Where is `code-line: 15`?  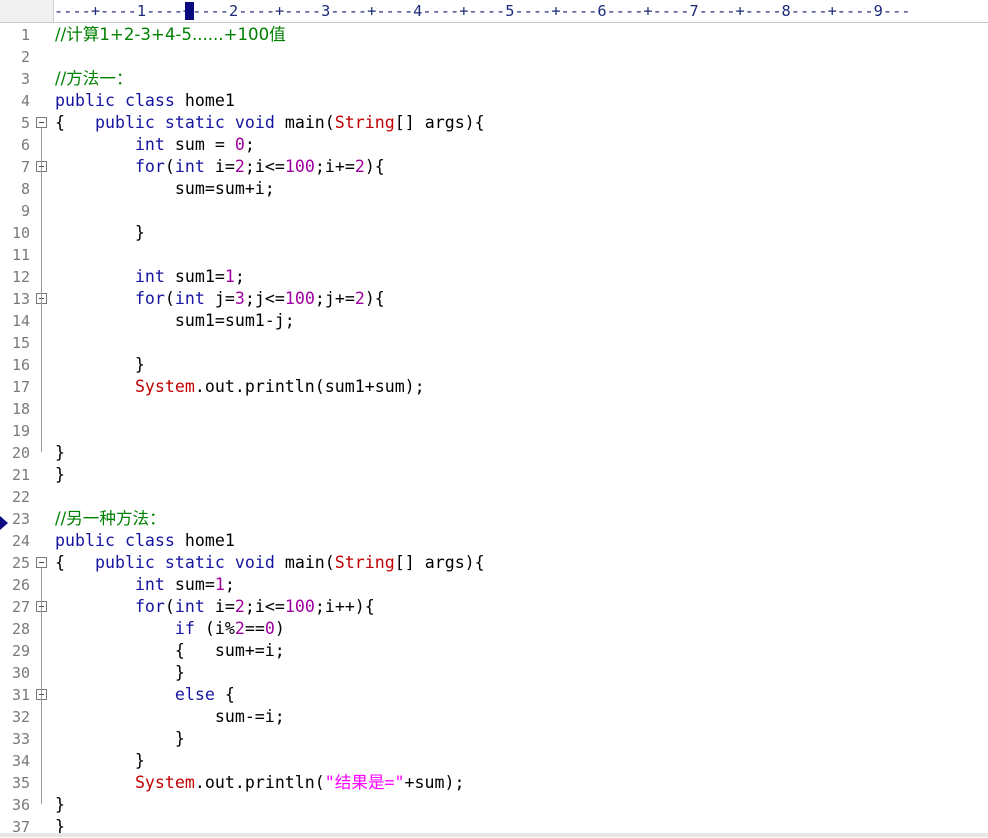
code-line: 15 is located at coordinates (494, 343).